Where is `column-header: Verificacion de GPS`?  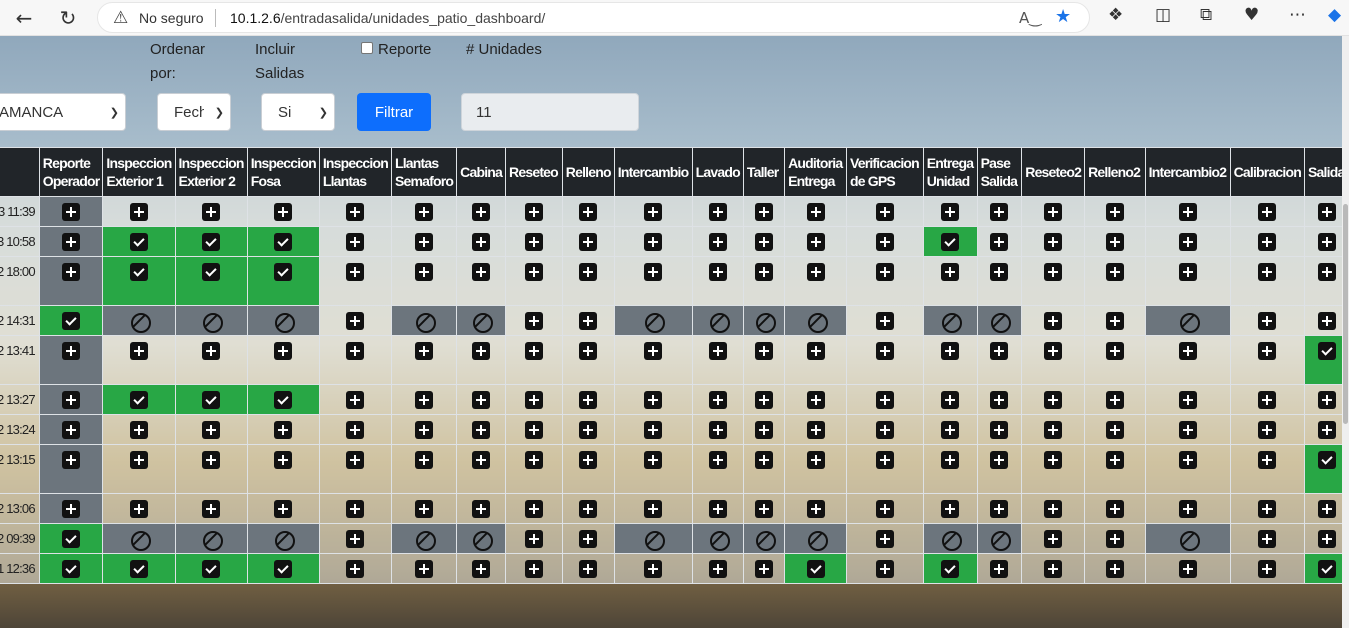
column-header: Verificacion de GPS is located at coordinates (884, 172).